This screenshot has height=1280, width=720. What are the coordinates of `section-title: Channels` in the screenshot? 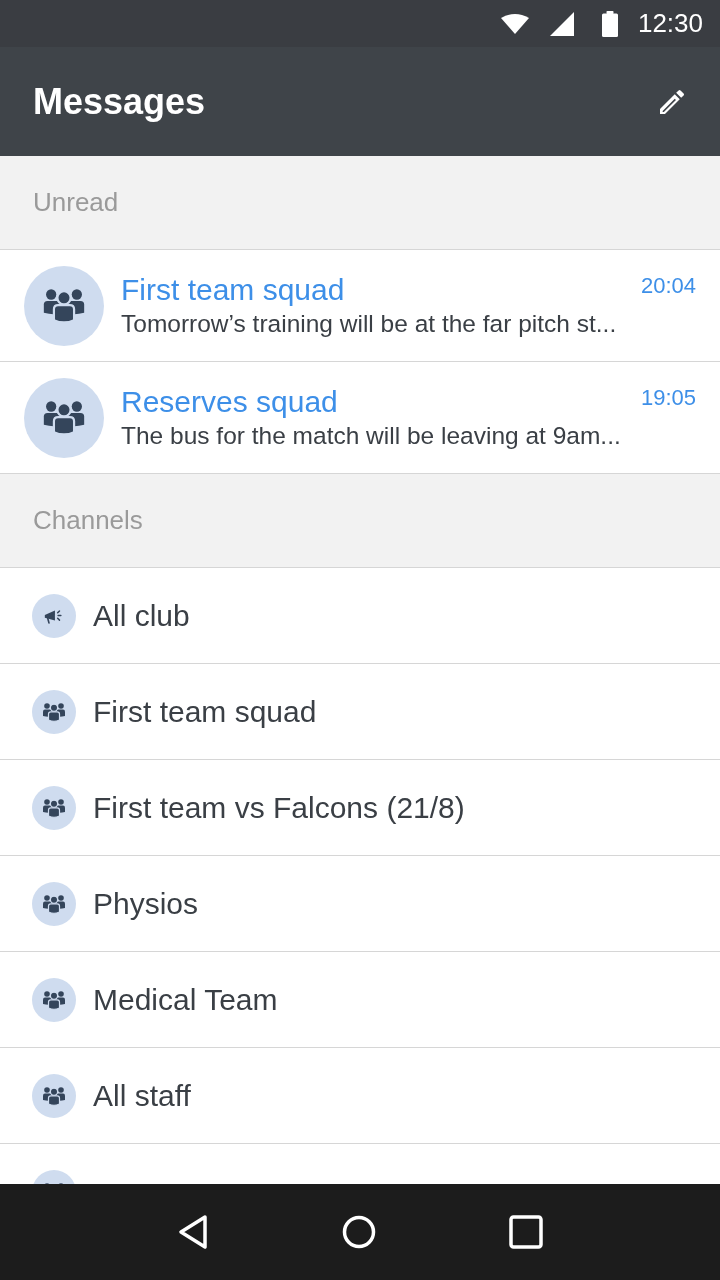 It's located at (88, 520).